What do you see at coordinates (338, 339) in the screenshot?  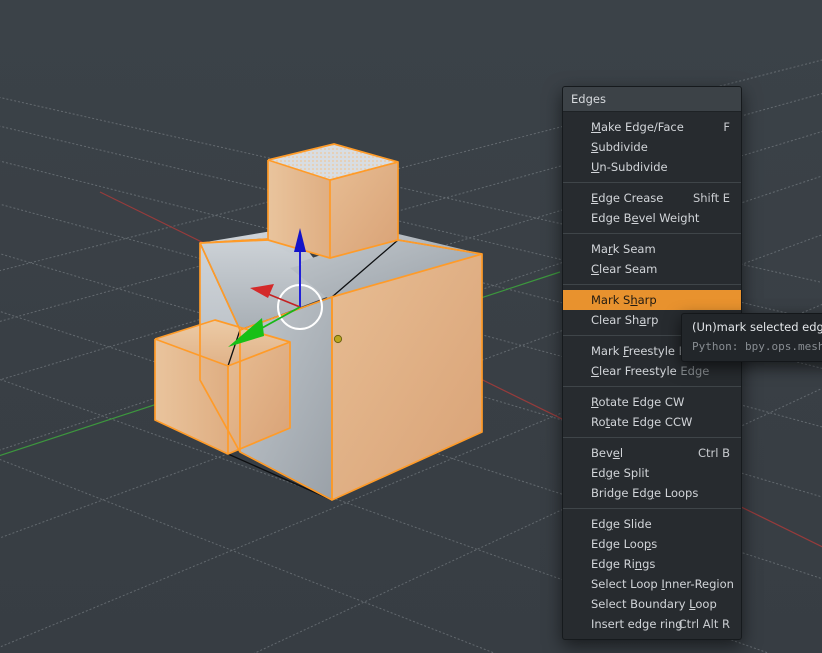 I see `object-origin-dot` at bounding box center [338, 339].